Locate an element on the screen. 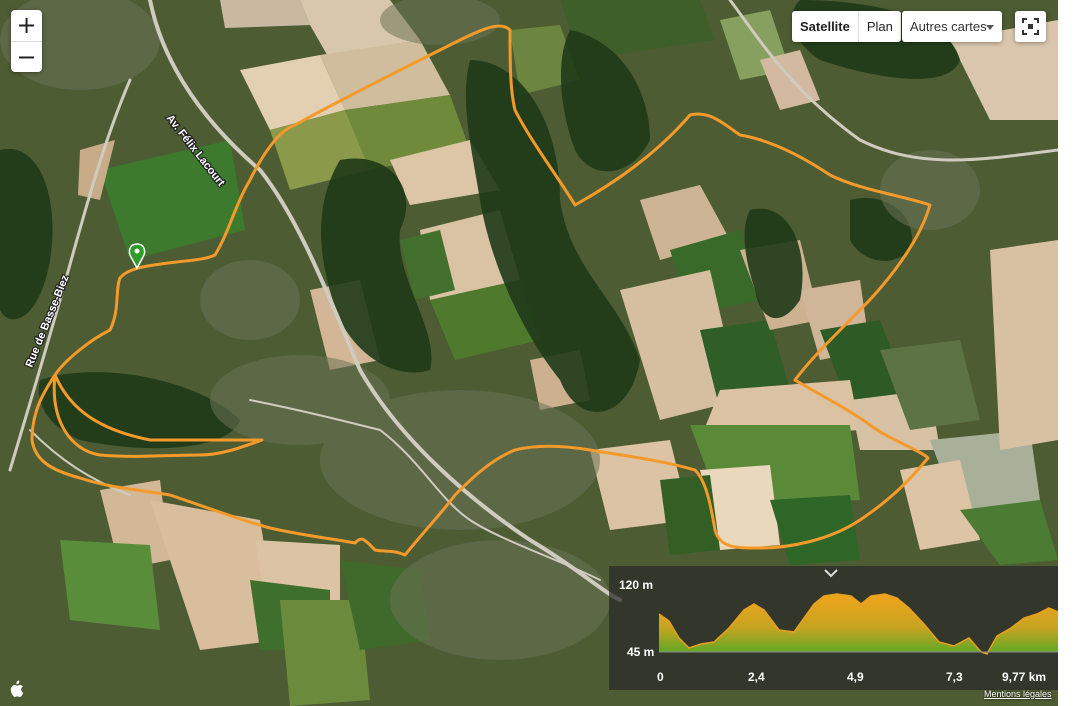 The image size is (1075, 706). distance-tick-3: 7,3 is located at coordinates (954, 677).